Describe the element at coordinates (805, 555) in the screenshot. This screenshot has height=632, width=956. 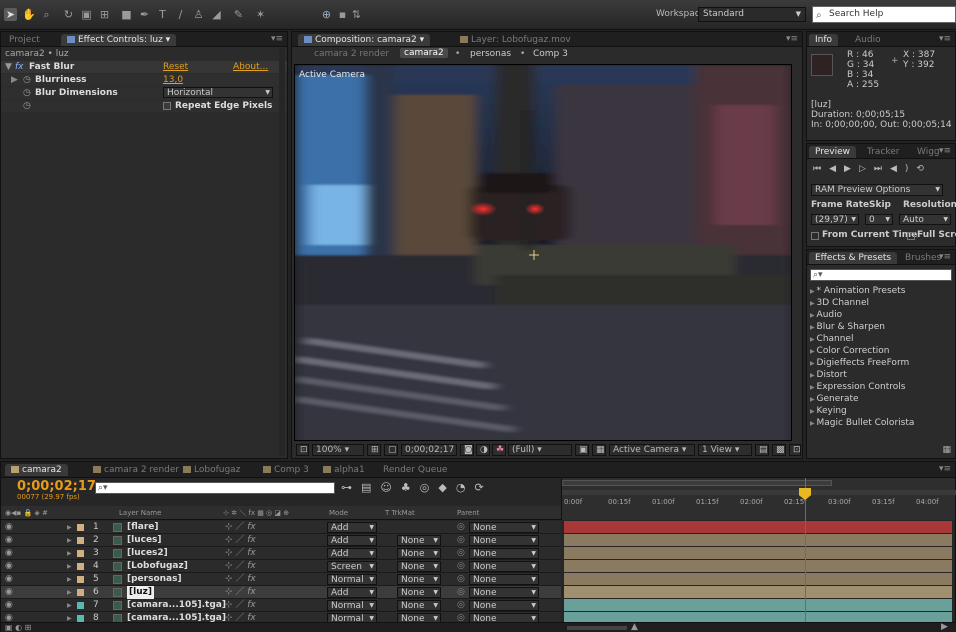
I see `playhead-line` at that location.